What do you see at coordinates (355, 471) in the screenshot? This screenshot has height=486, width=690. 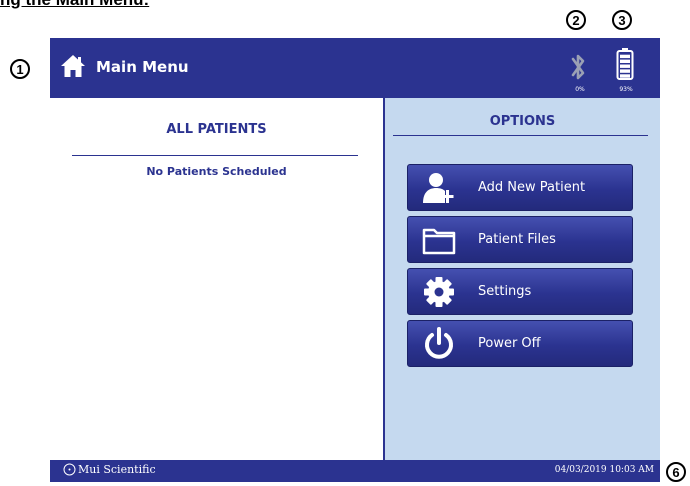 I see `status-bar: Mui Scientific 04/03/2019 10:03 AM` at bounding box center [355, 471].